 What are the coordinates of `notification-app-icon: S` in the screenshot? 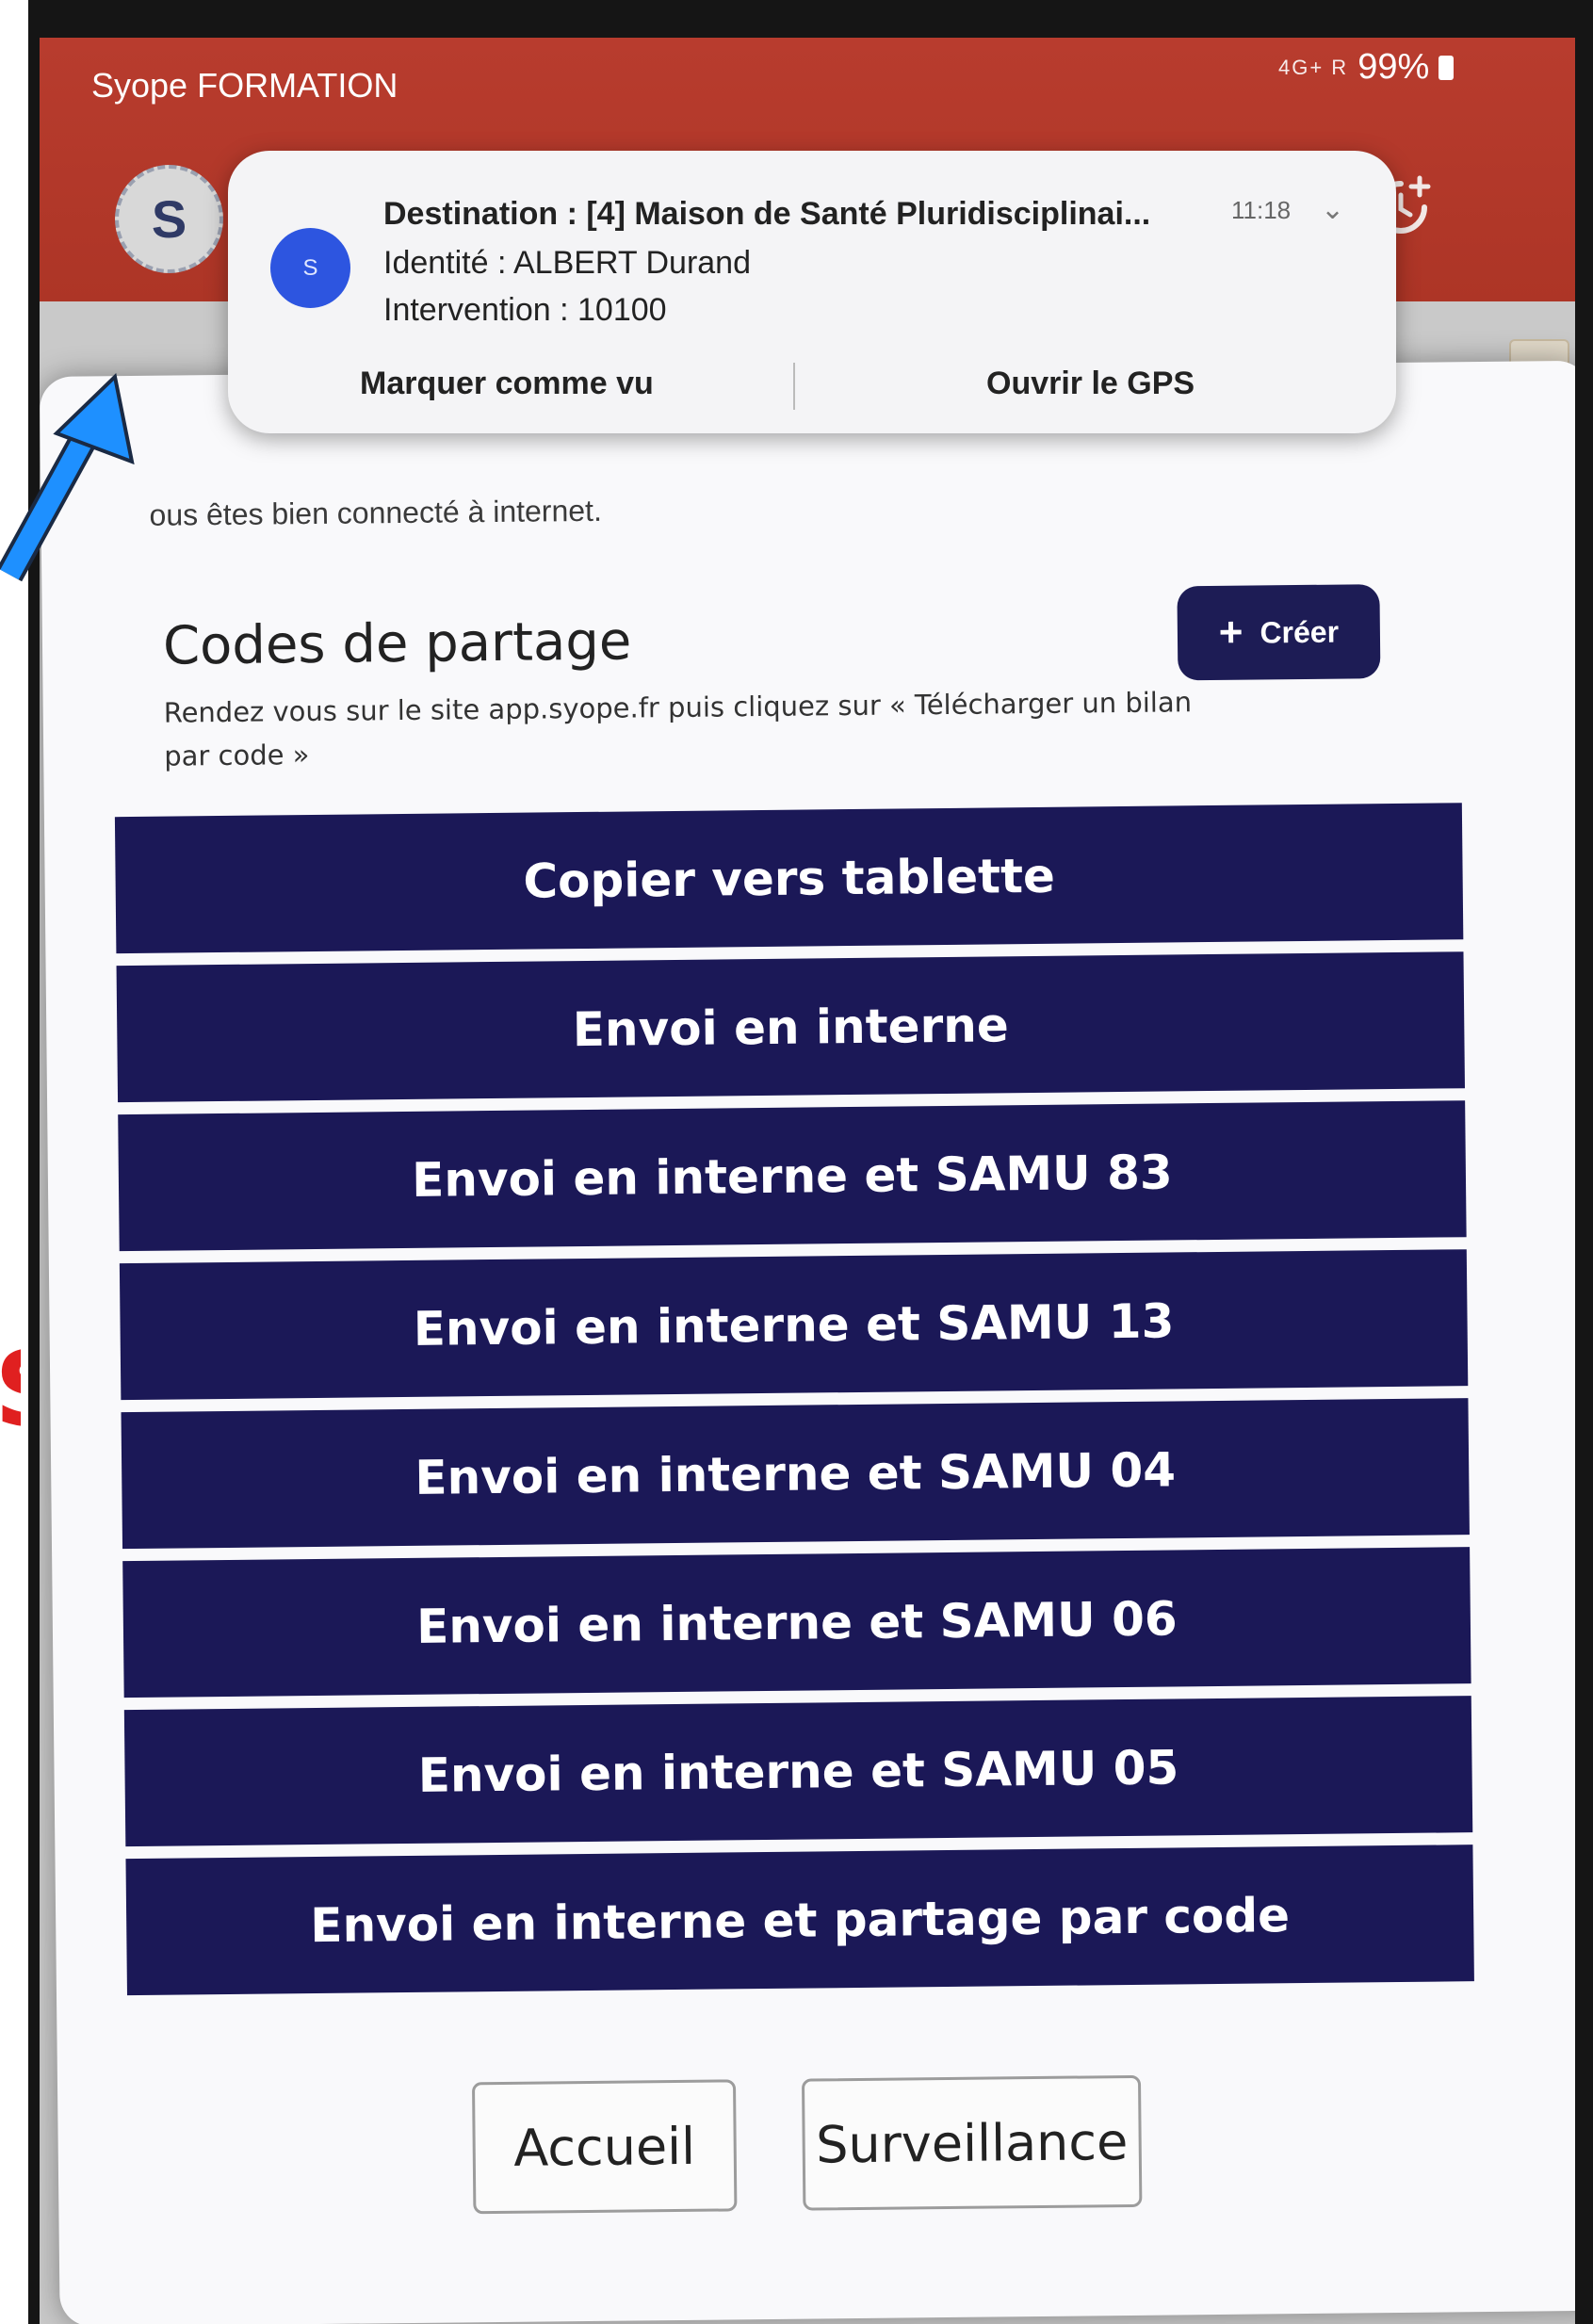 It's located at (310, 268).